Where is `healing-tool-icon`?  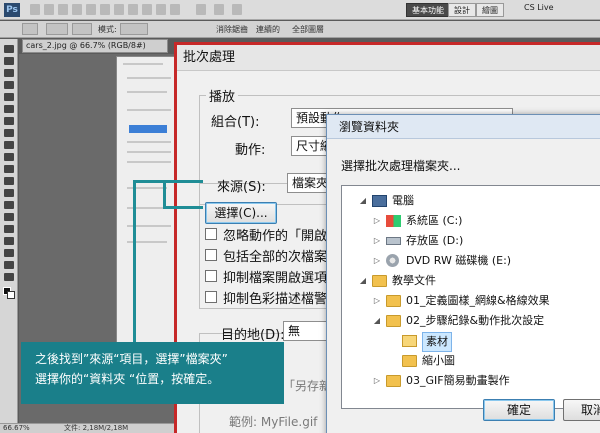
healing-tool-icon is located at coordinates (9, 121).